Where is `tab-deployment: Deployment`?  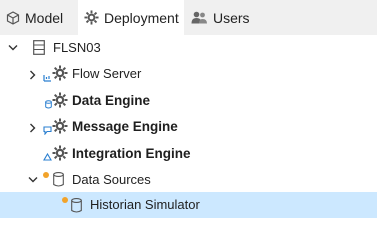
tab-deployment: Deployment is located at coordinates (131, 17).